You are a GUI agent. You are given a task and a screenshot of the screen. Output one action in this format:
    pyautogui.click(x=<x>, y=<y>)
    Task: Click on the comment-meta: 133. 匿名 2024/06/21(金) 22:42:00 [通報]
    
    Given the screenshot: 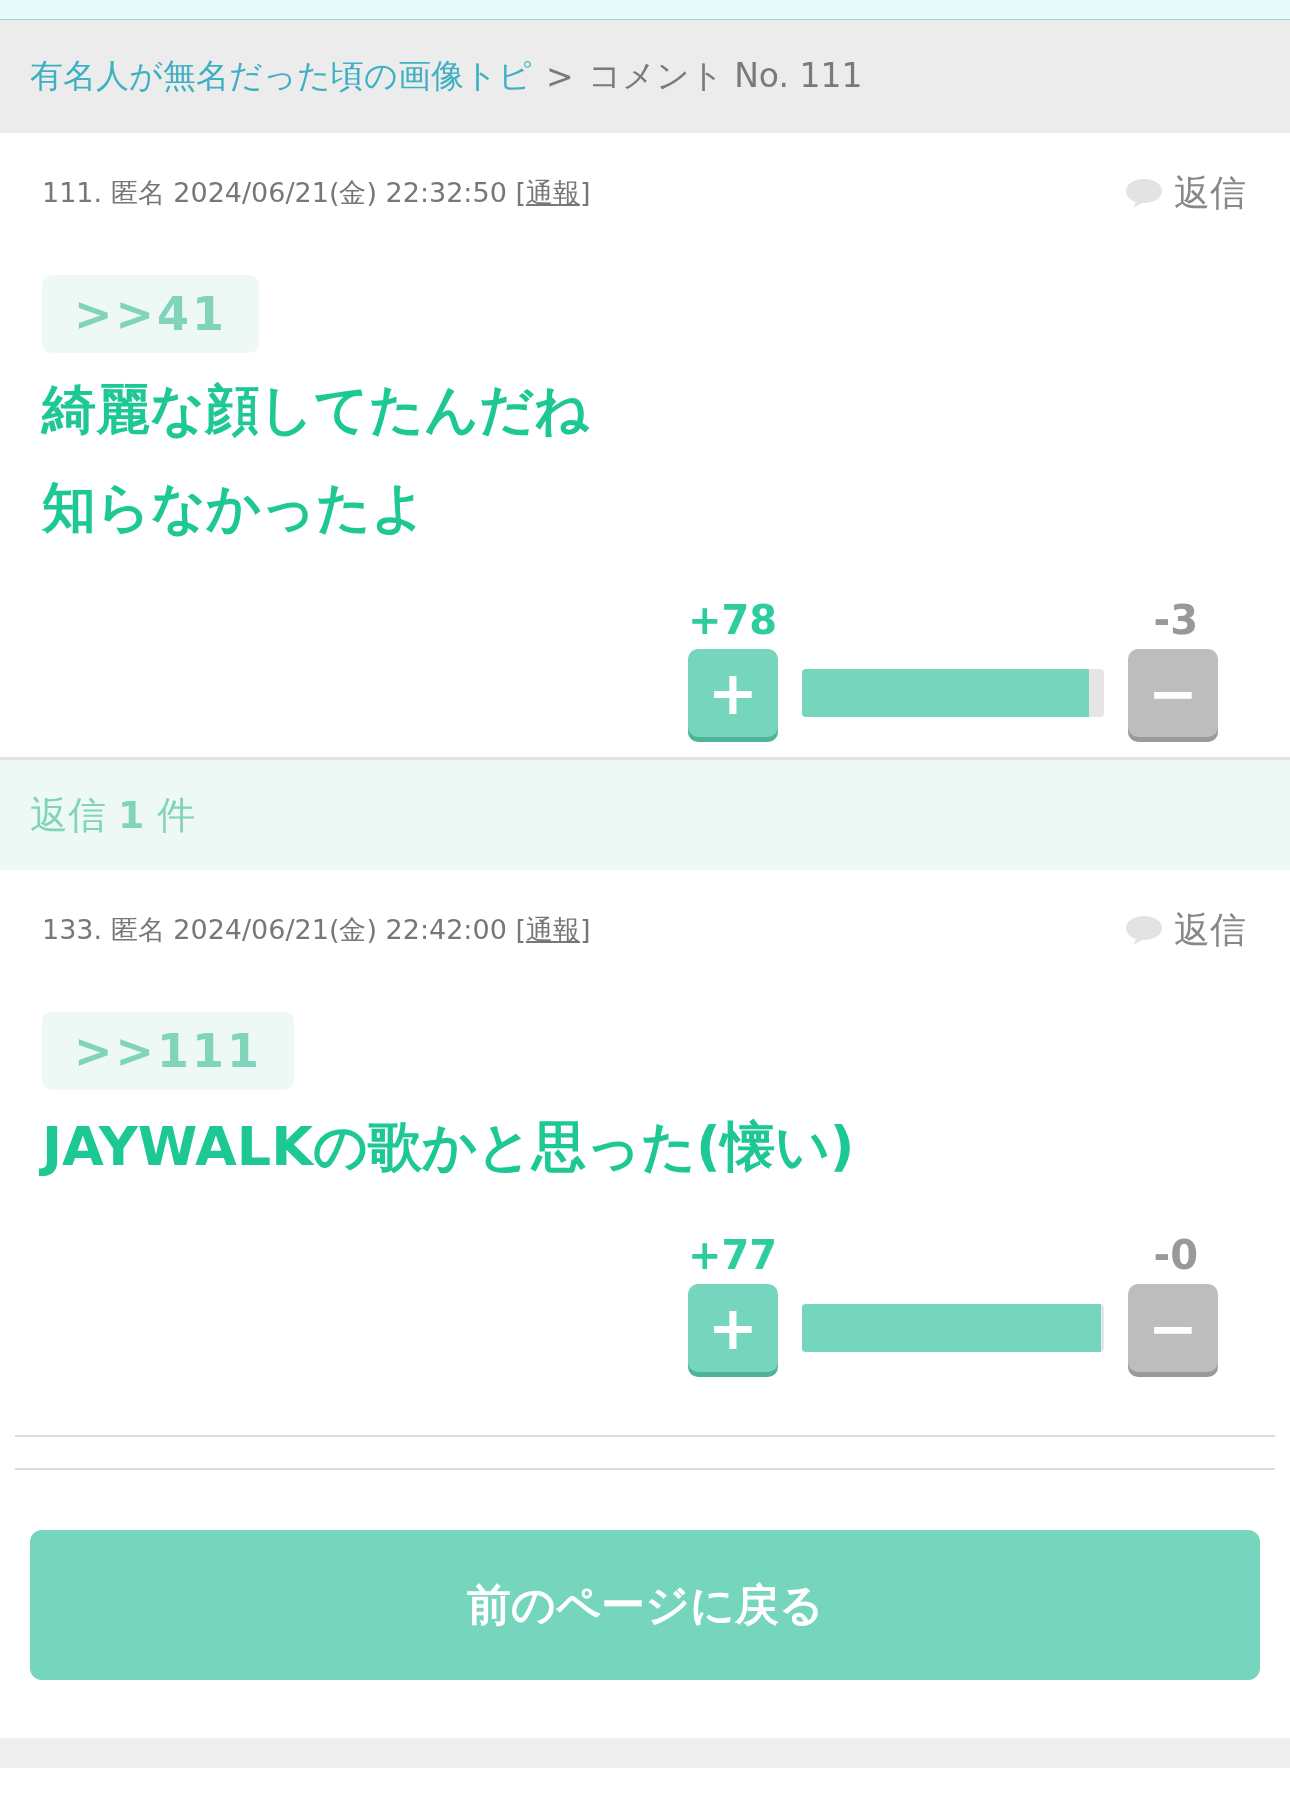 What is the action you would take?
    pyautogui.click(x=316, y=930)
    